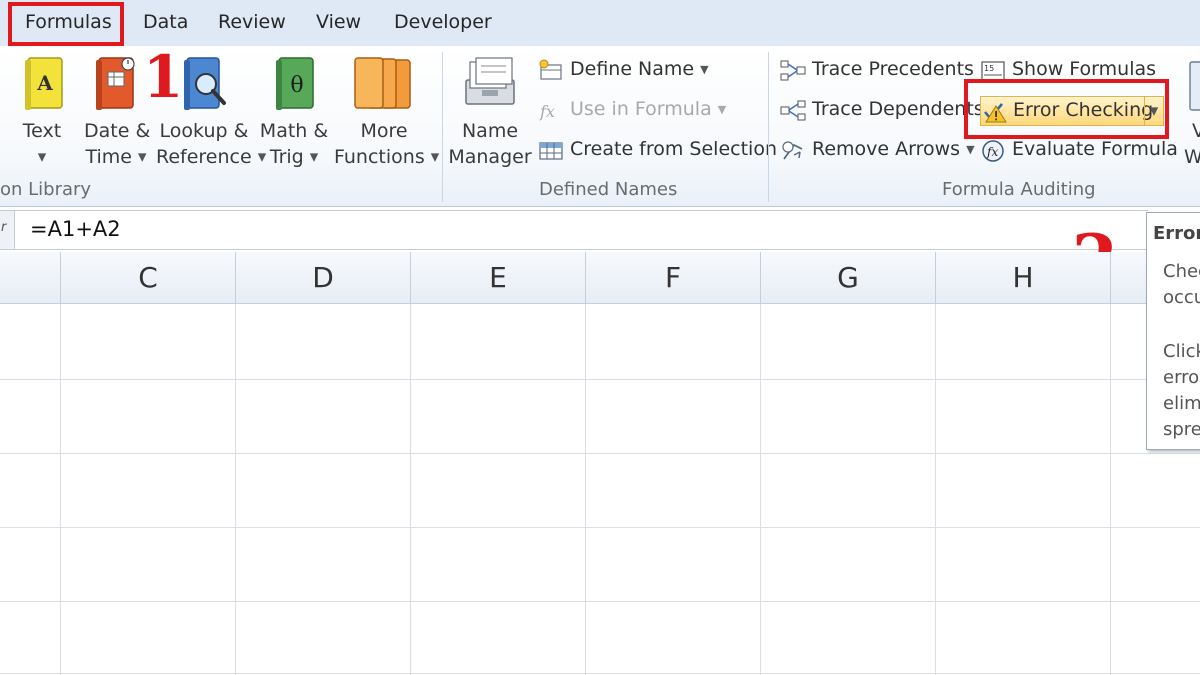  What do you see at coordinates (211, 114) in the screenshot?
I see `lookup-reference-button: Lookup & Reference ▼` at bounding box center [211, 114].